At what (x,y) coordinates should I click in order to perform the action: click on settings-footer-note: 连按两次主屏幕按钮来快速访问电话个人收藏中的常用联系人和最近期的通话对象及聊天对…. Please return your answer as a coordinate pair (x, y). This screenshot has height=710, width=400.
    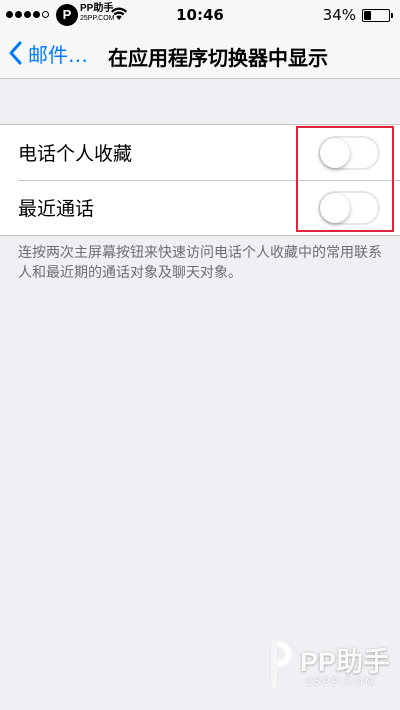
    Looking at the image, I should click on (200, 263).